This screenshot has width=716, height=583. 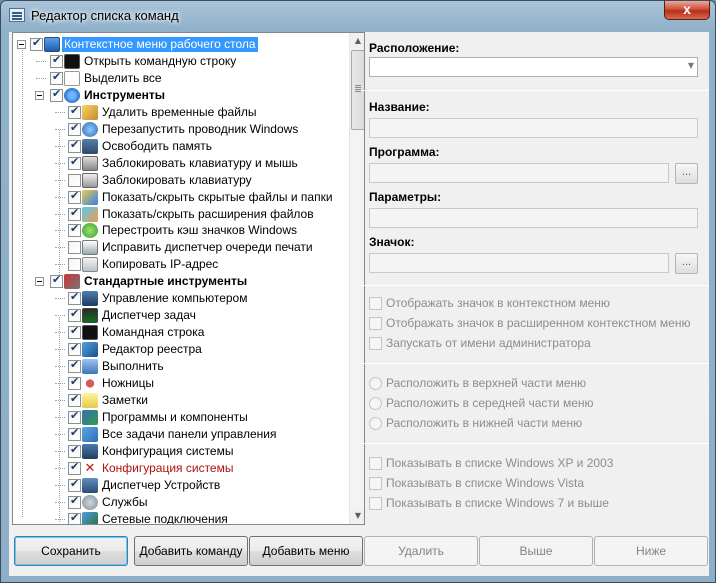 What do you see at coordinates (72, 78) in the screenshot?
I see `page-icon` at bounding box center [72, 78].